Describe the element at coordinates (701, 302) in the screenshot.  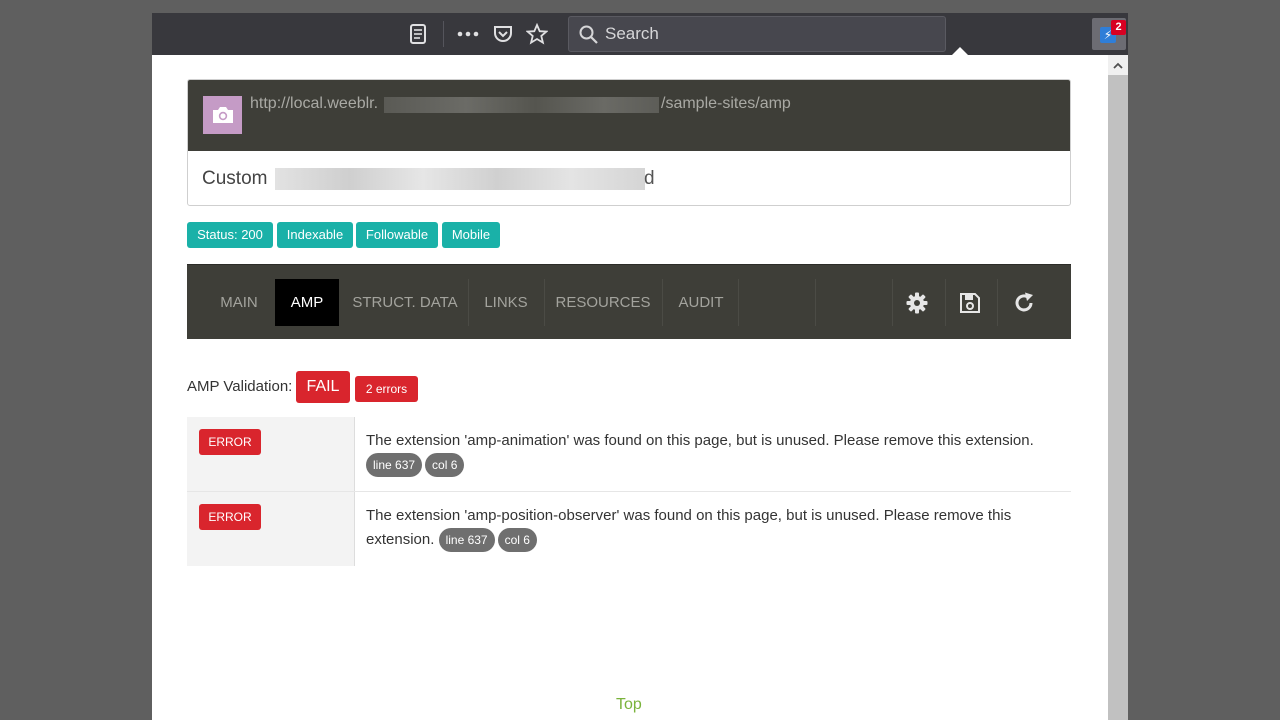
I see `tab-audit: AUDIT` at that location.